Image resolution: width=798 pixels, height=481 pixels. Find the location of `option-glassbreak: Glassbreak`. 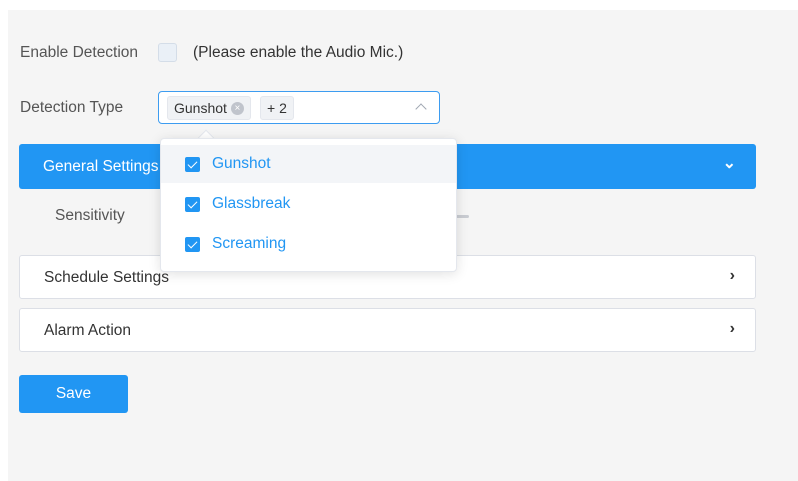

option-glassbreak: Glassbreak is located at coordinates (308, 204).